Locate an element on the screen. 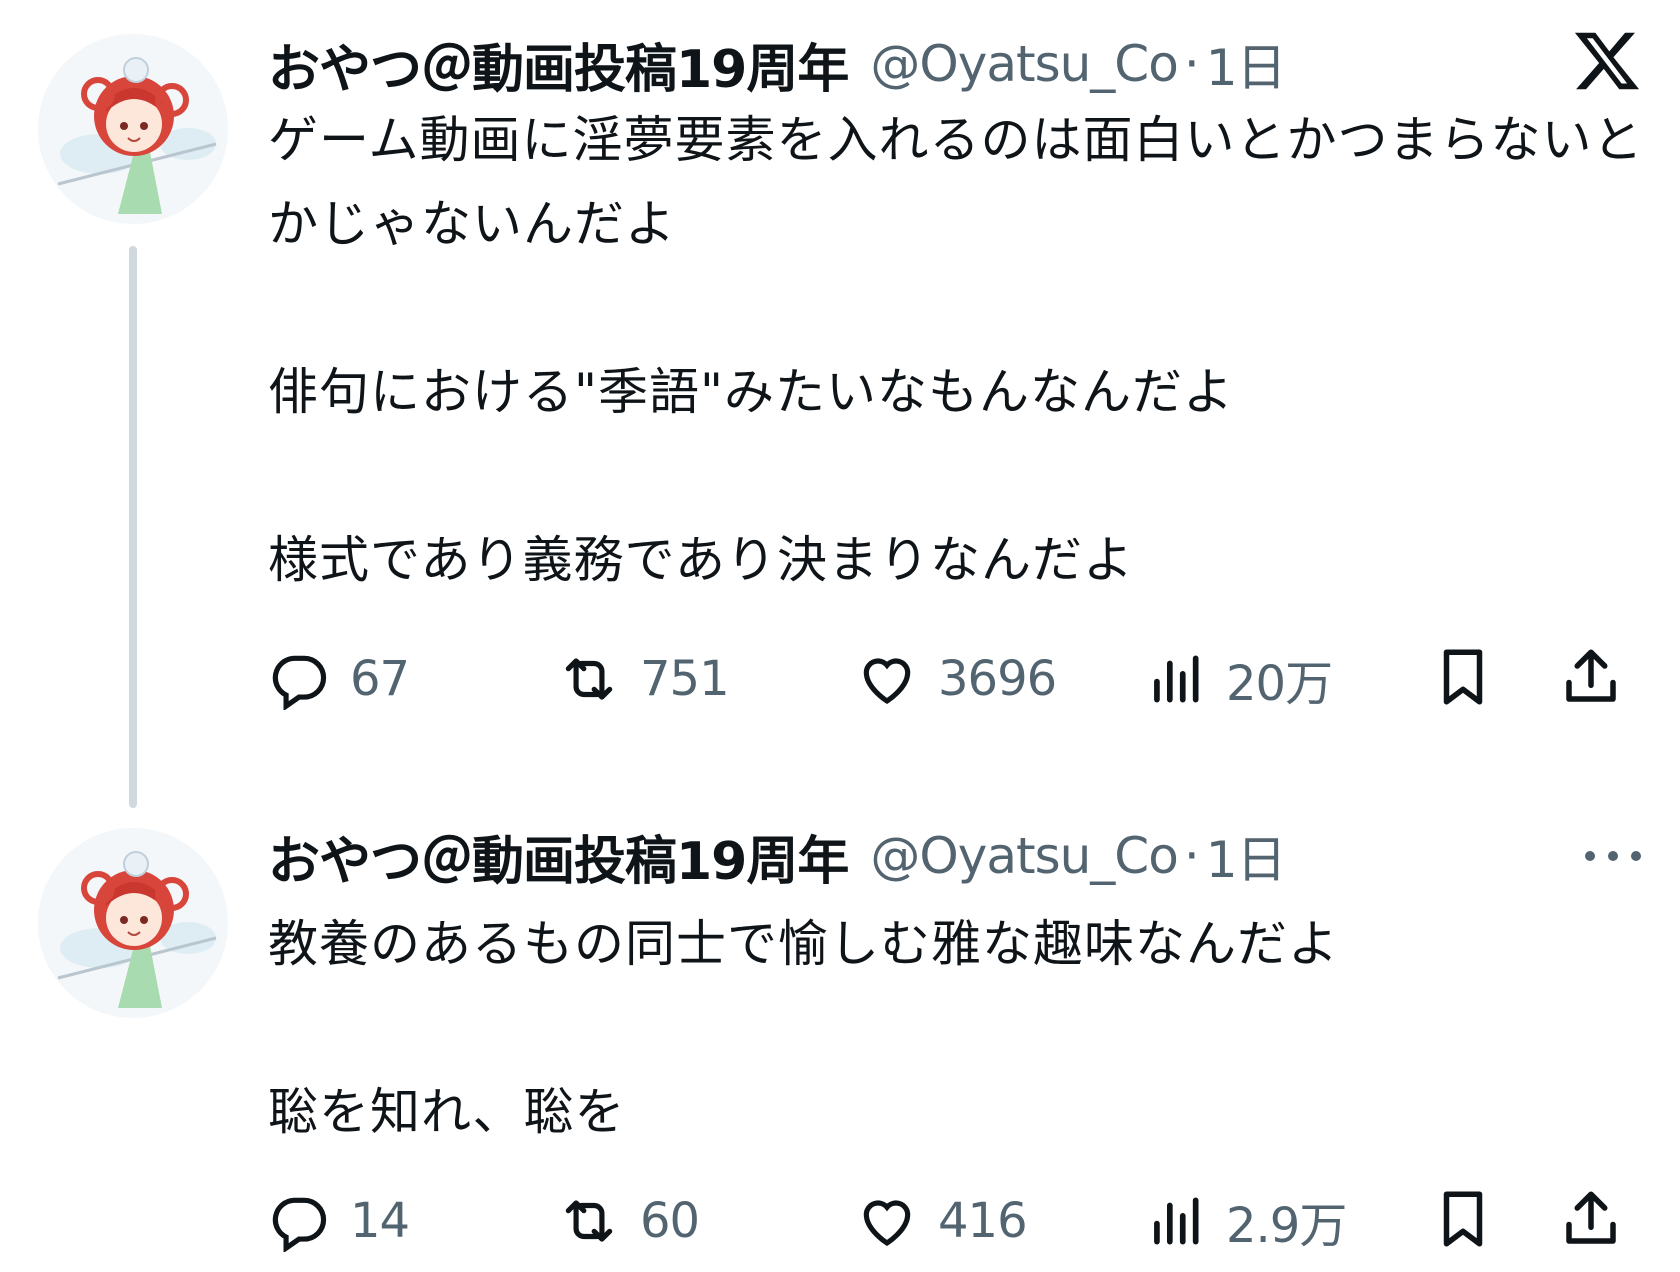 The height and width of the screenshot is (1272, 1680). views-button: 20万 is located at coordinates (1238, 679).